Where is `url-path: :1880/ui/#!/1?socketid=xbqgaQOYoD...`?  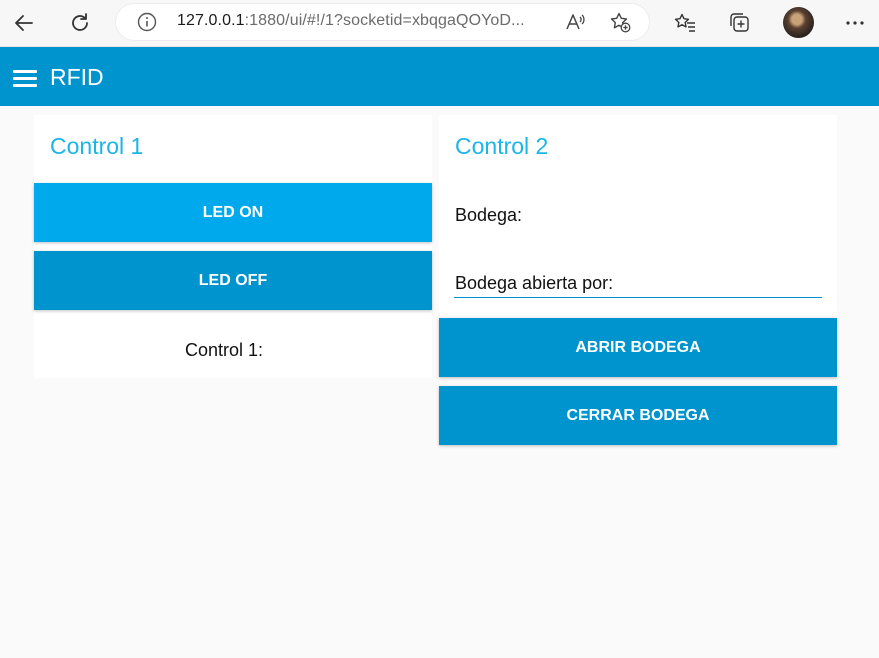 url-path: :1880/ui/#!/1?socketid=xbqgaQOYoD... is located at coordinates (384, 20).